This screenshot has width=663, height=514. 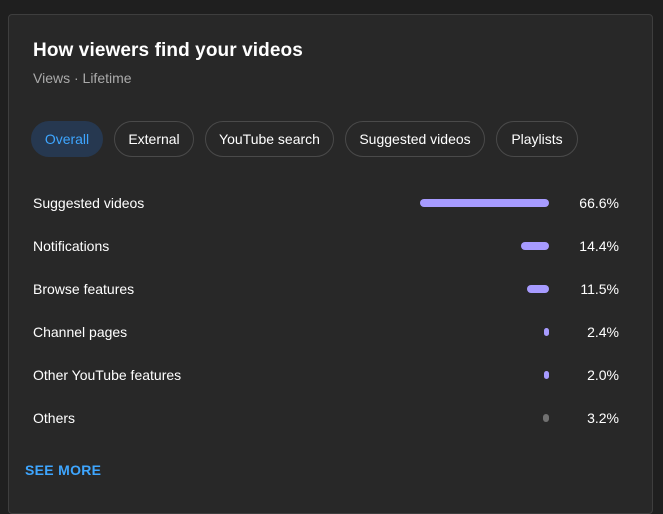 I want to click on traffic-row-browse-features: Browse features 11.5%, so click(x=333, y=289).